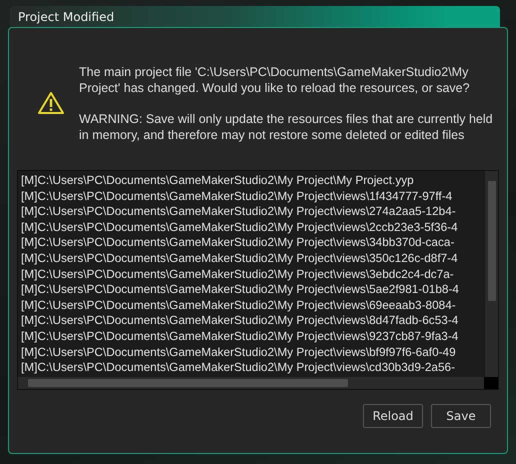  I want to click on file-path-item: [M]C:\Users\PC\Documents\GameMakerStudio2\My Project\views\9237cb87-9fa3-4, so click(240, 336).